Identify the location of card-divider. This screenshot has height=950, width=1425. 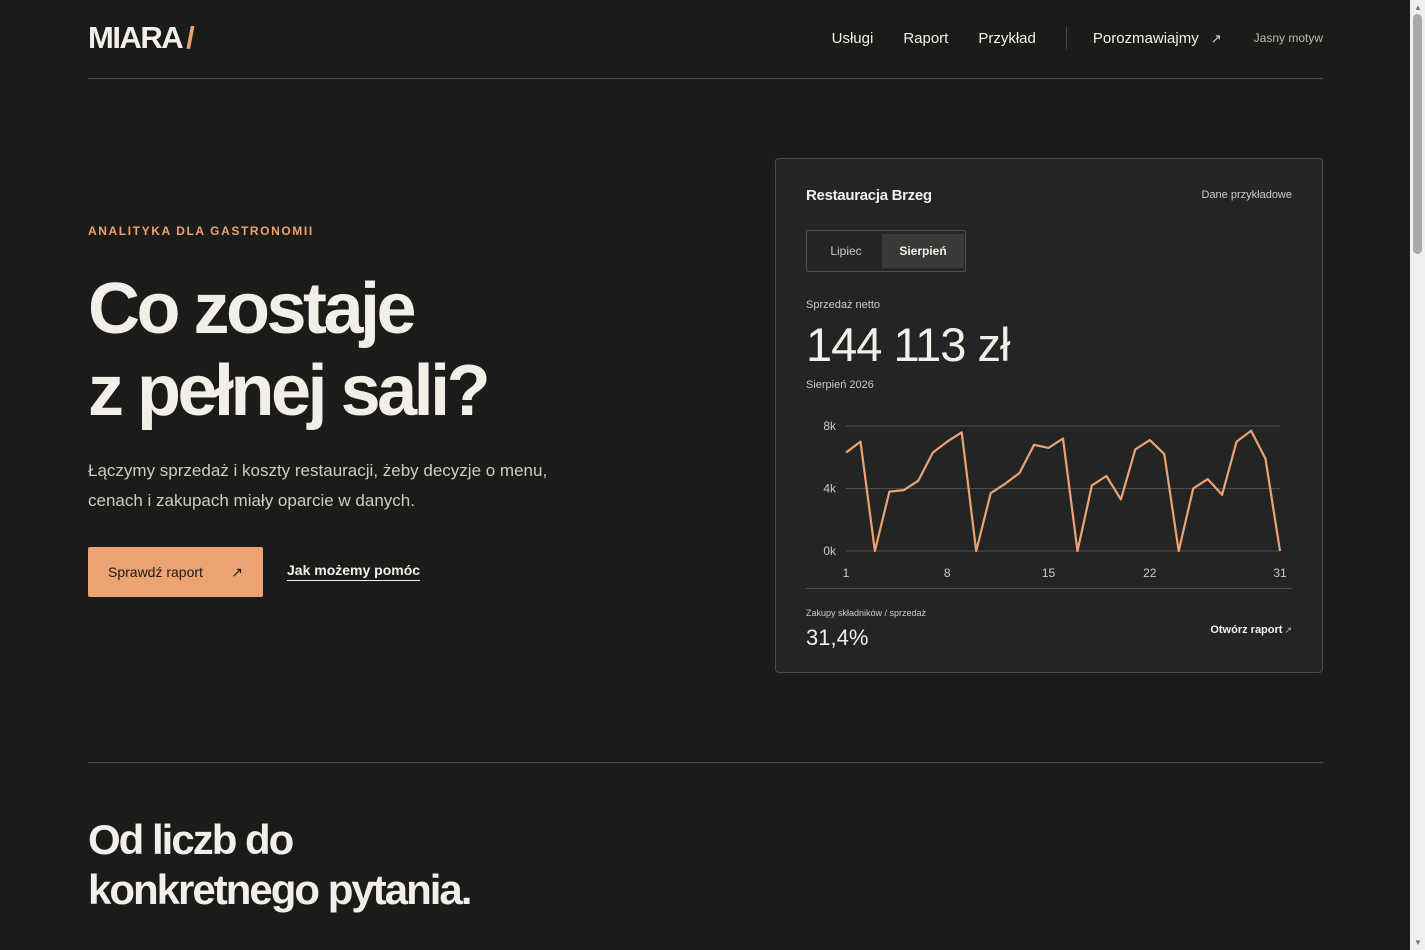
(1049, 588).